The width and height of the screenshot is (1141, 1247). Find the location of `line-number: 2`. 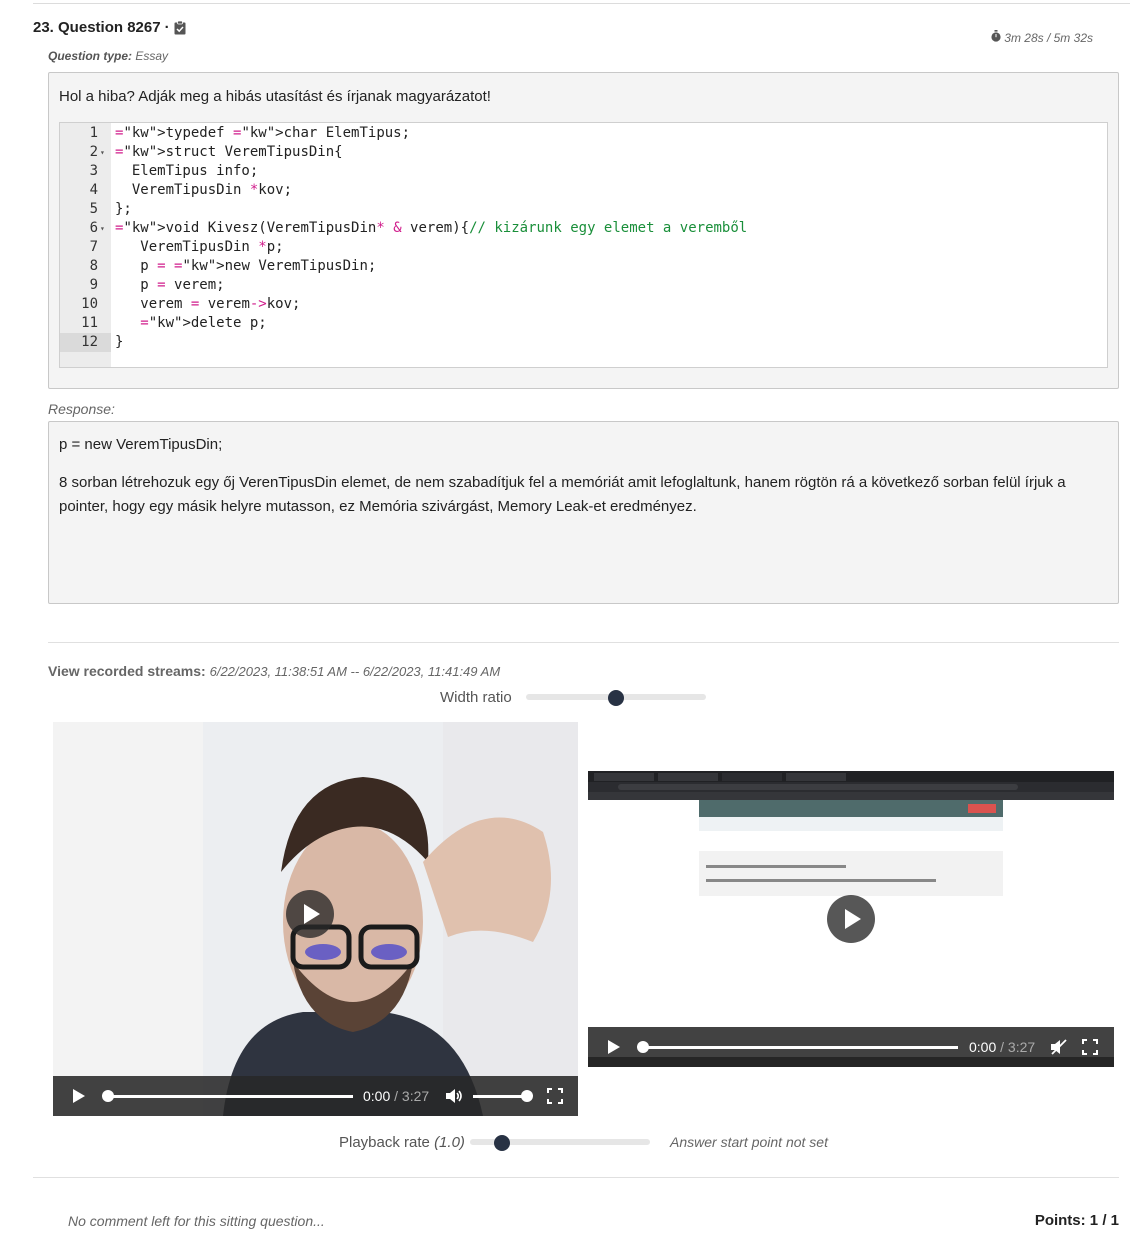

line-number: 2 is located at coordinates (93, 152).